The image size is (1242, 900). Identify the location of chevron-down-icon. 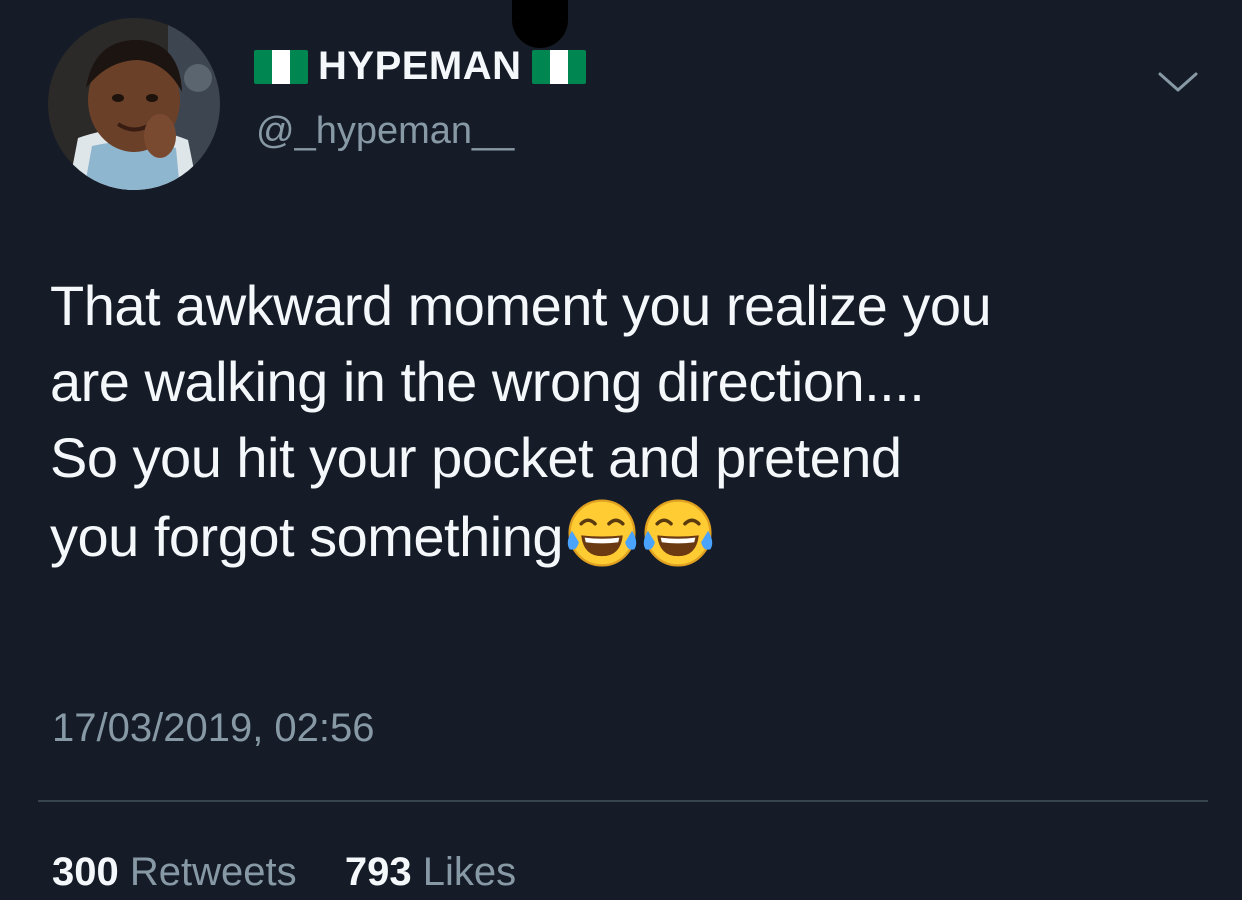
(1178, 82).